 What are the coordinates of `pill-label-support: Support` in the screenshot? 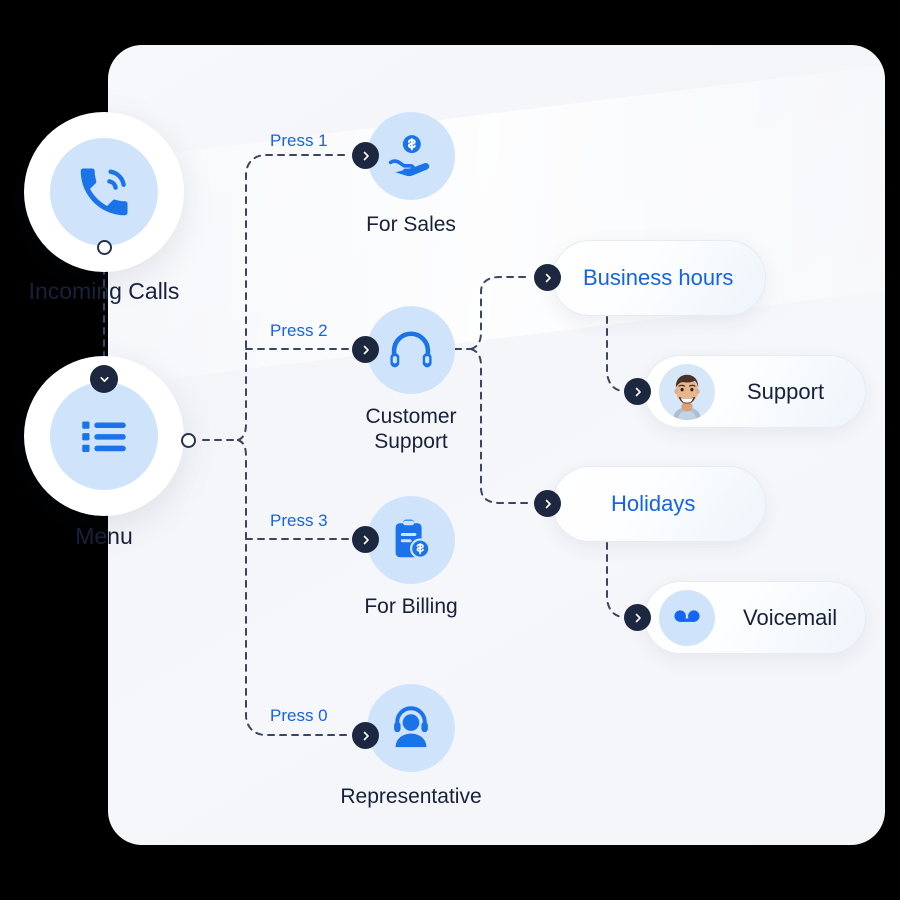 It's located at (786, 391).